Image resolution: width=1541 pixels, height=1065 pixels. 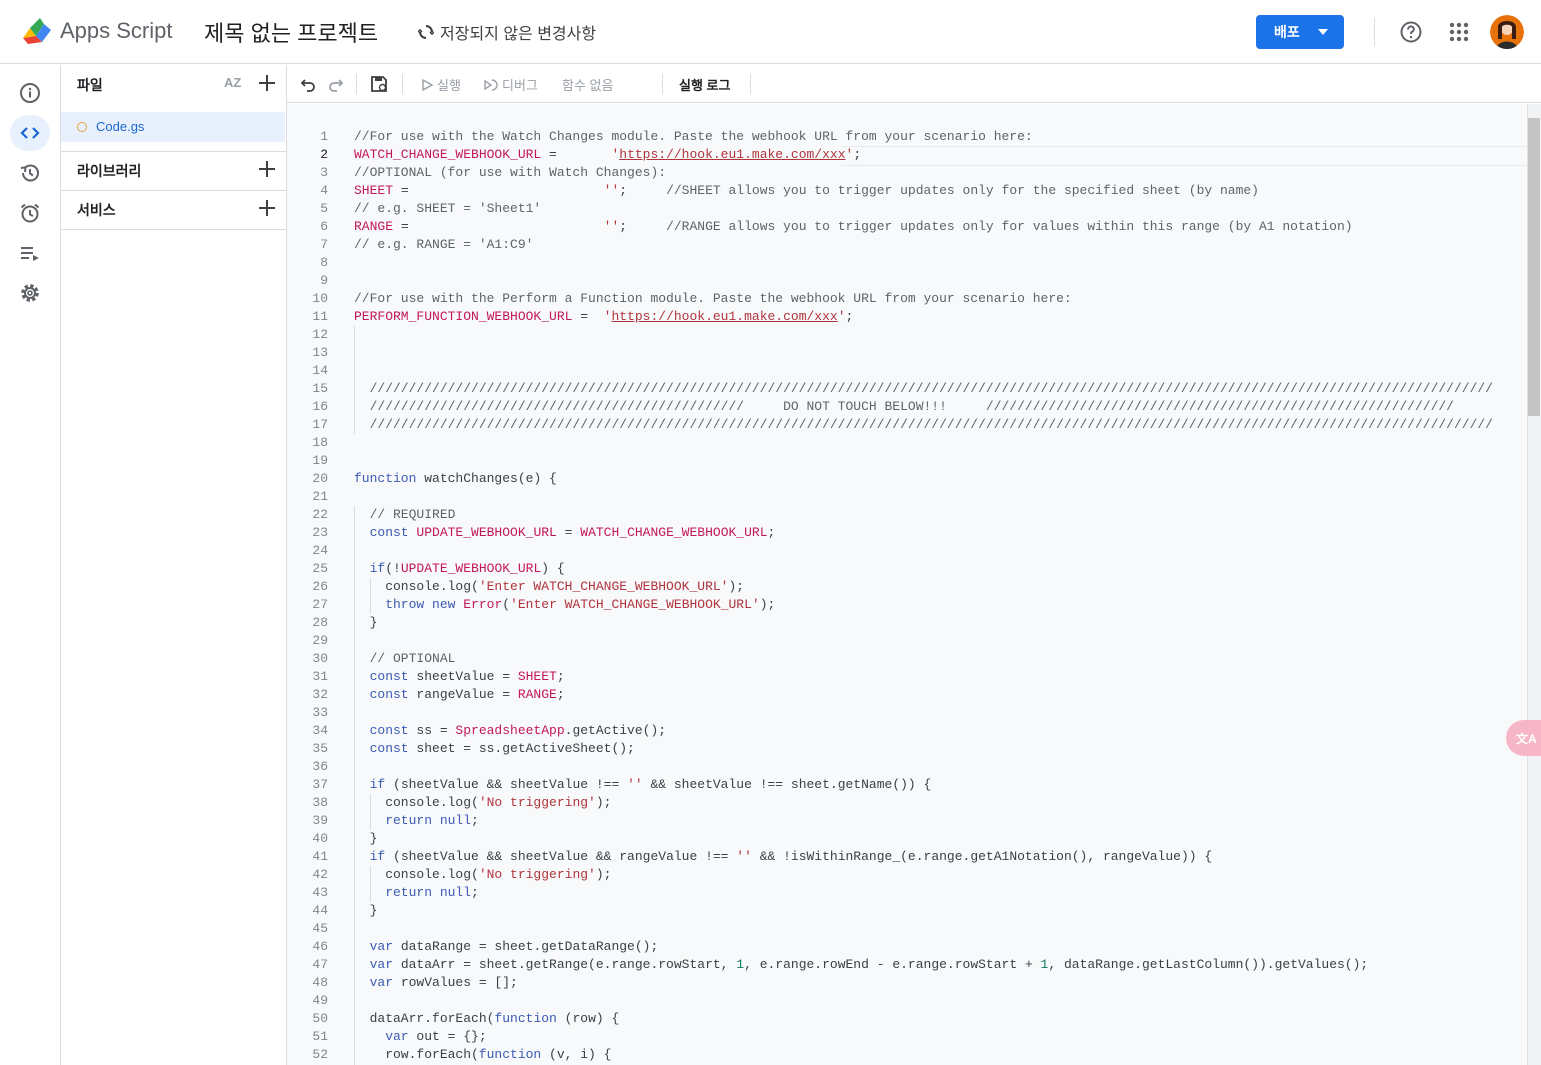 What do you see at coordinates (907, 623) in the screenshot?
I see `code-line: 28 }` at bounding box center [907, 623].